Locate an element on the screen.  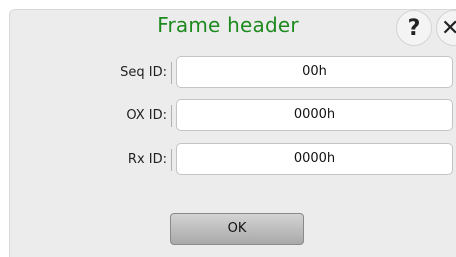
rx-id-label: Rx ID: is located at coordinates (147, 159).